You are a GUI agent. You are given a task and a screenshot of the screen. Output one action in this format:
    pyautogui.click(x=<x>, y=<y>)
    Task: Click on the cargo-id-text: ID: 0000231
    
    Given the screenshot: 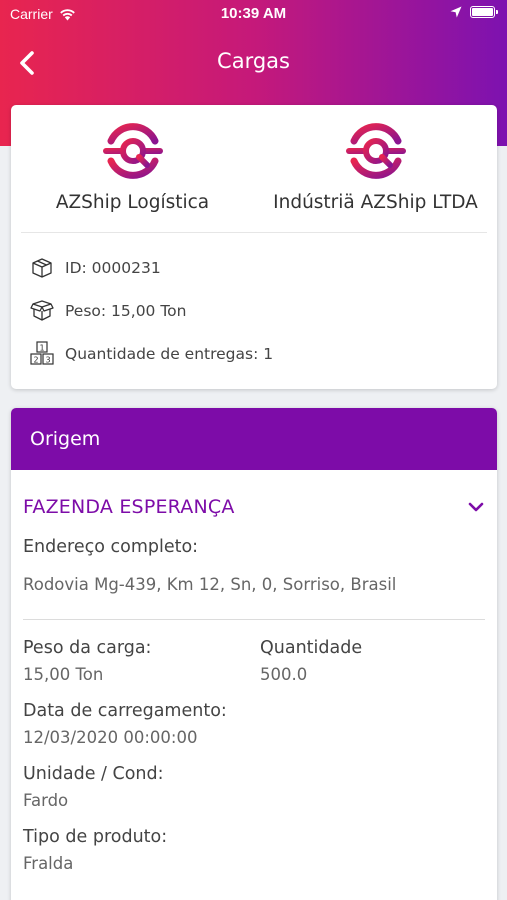 What is the action you would take?
    pyautogui.click(x=113, y=267)
    